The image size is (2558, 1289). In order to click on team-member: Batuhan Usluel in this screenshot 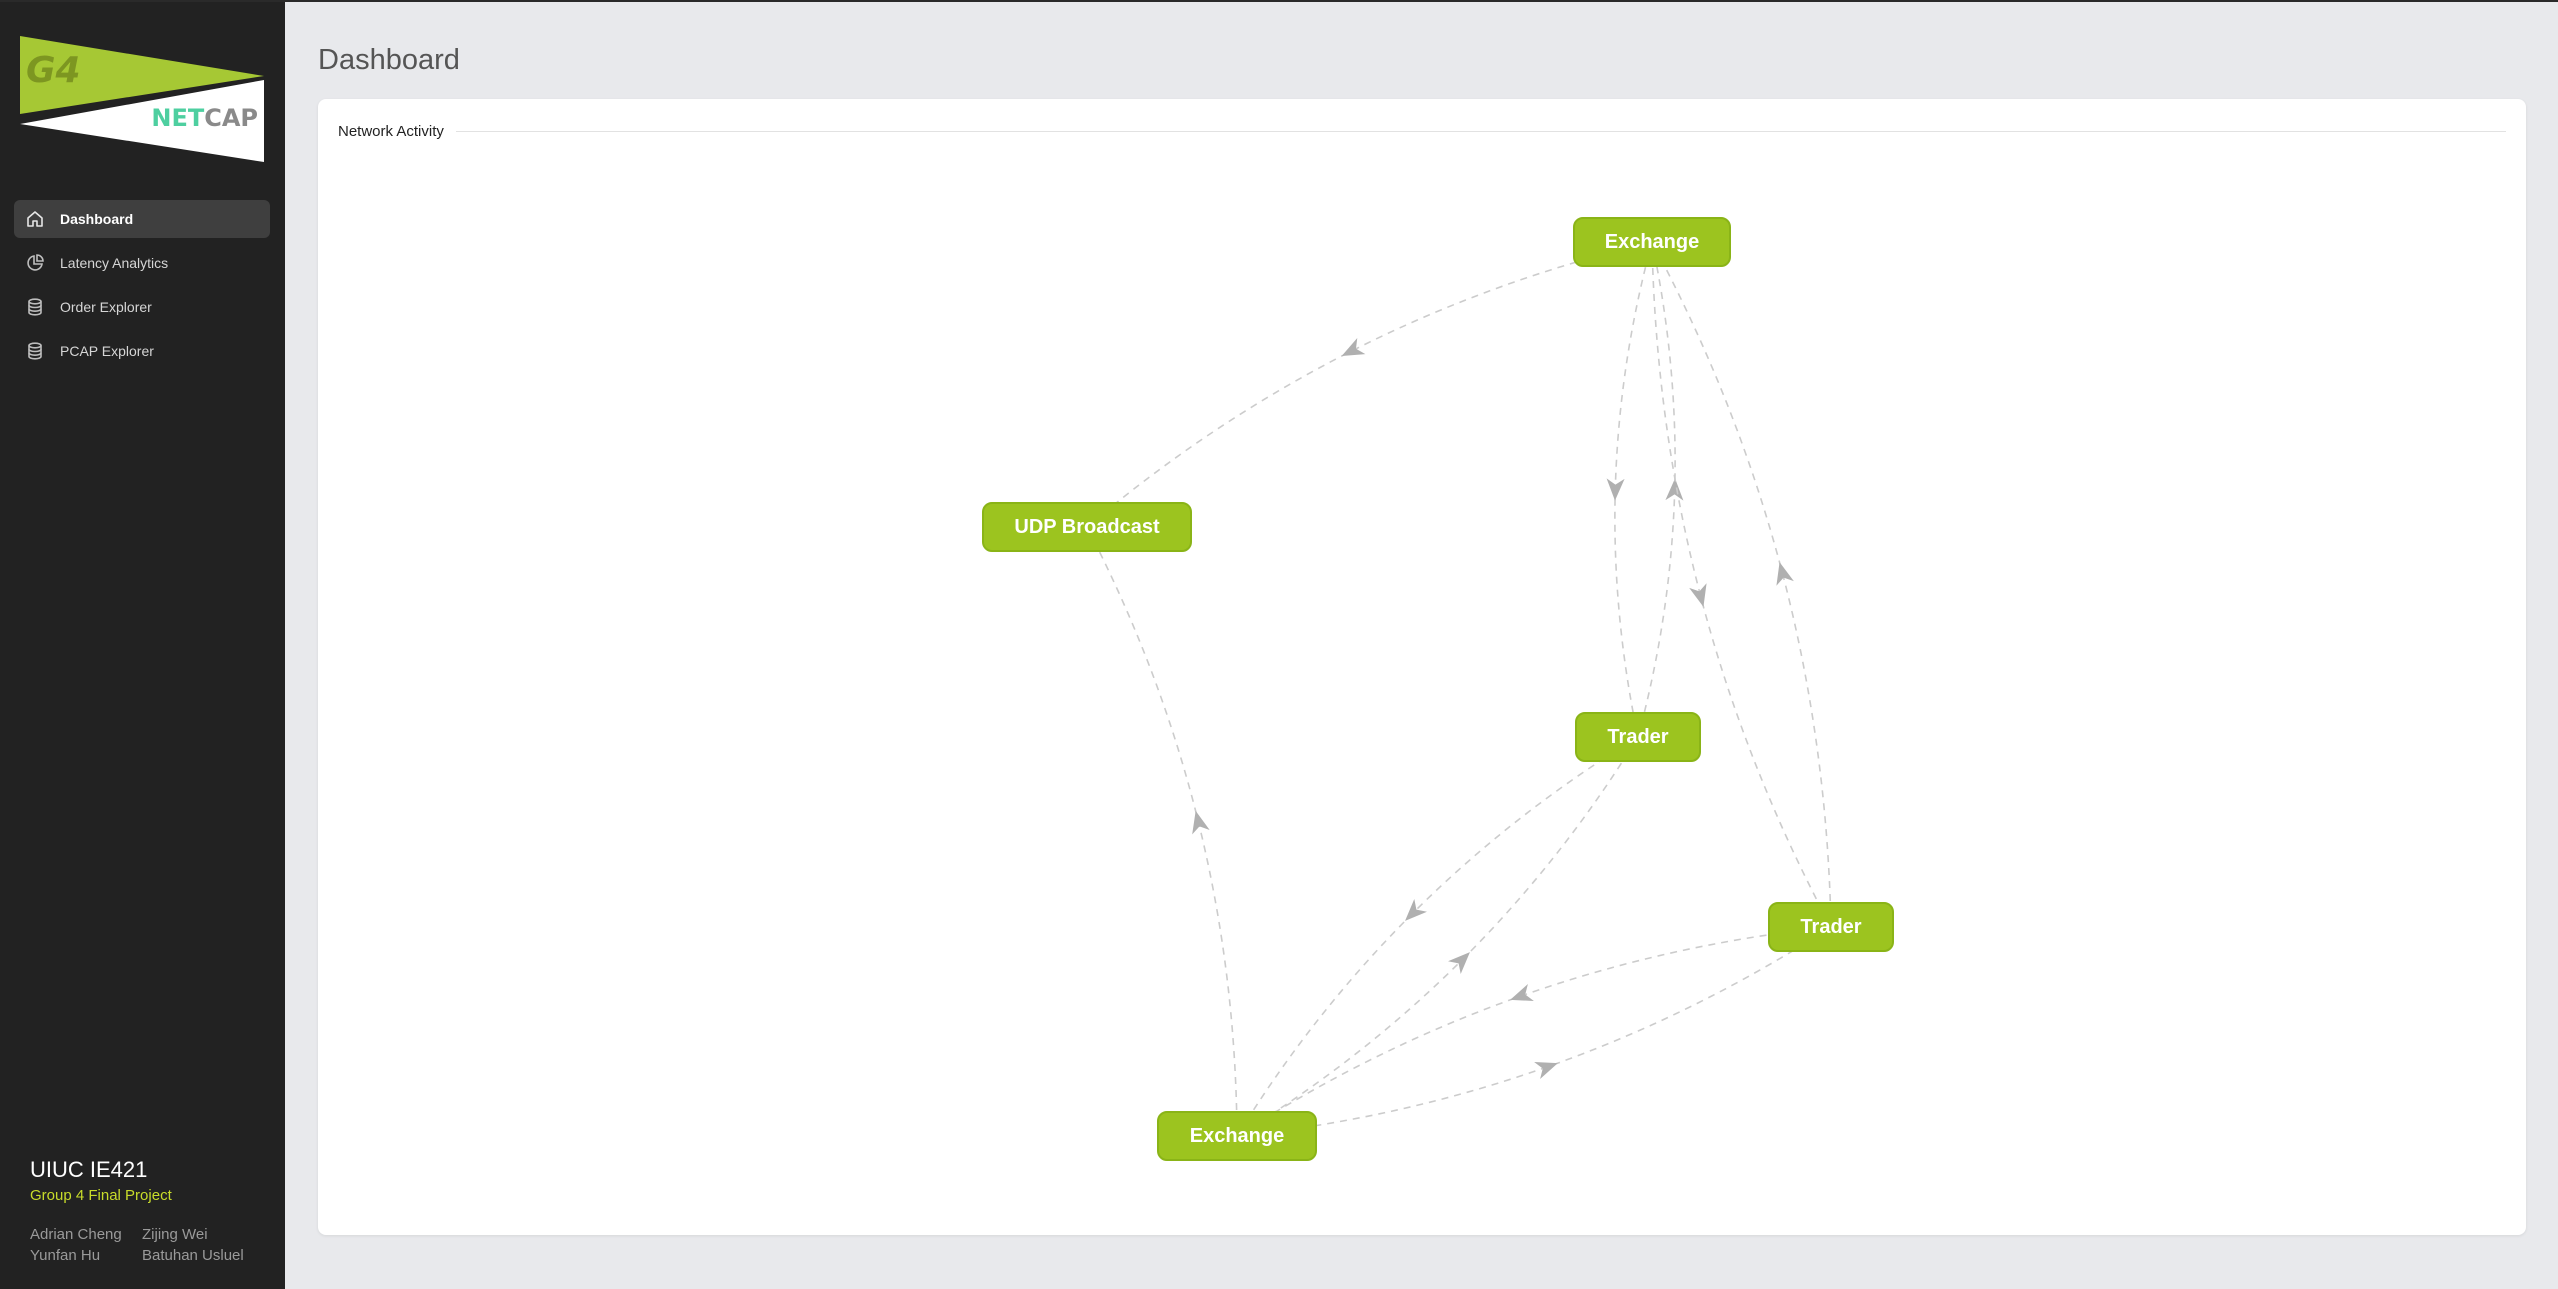, I will do `click(193, 1255)`.